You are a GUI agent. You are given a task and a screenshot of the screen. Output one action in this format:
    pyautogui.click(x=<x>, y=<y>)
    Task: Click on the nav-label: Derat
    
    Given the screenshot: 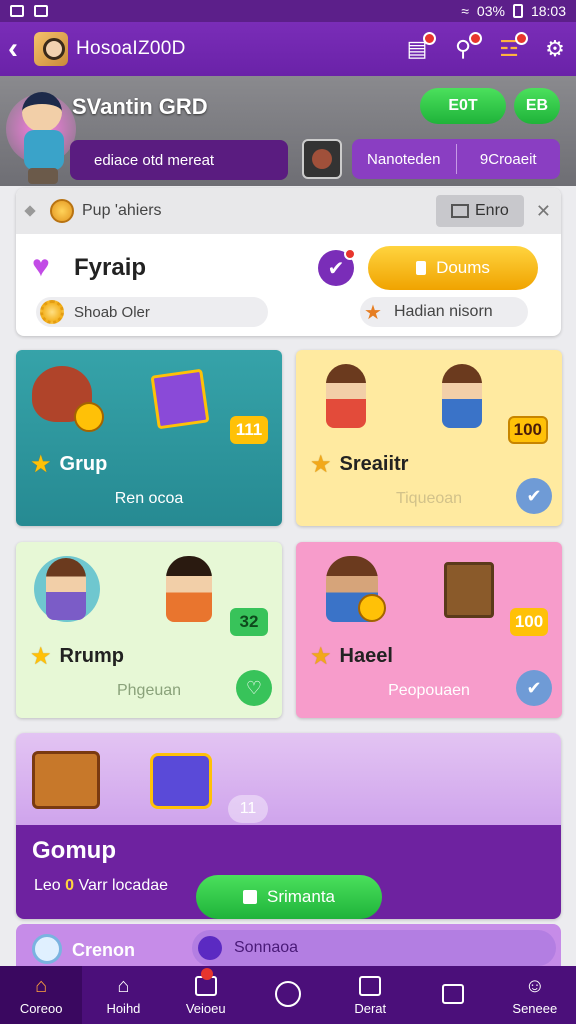 What is the action you would take?
    pyautogui.click(x=370, y=1008)
    